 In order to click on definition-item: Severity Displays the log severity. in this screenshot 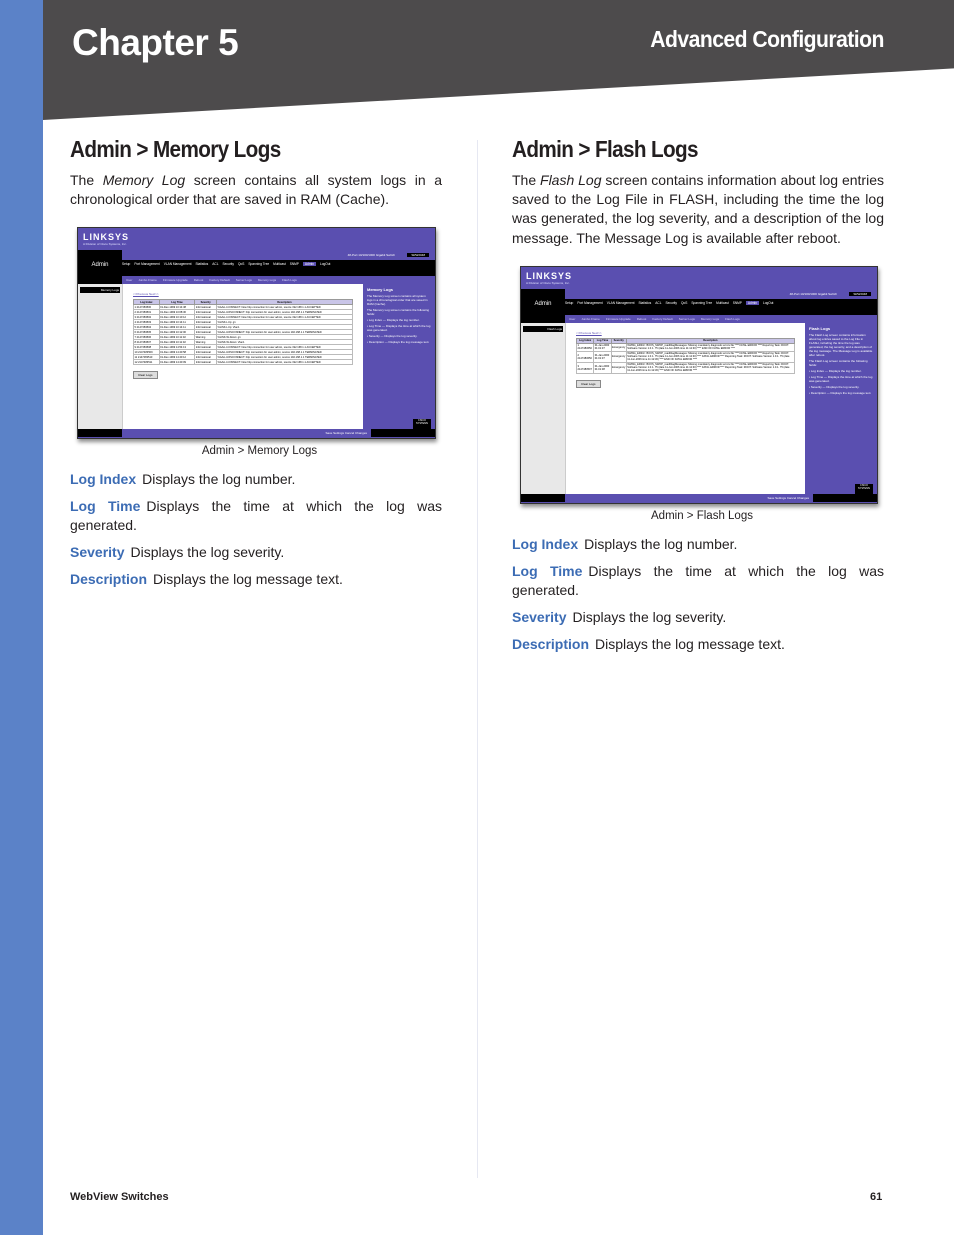, I will do `click(698, 617)`.